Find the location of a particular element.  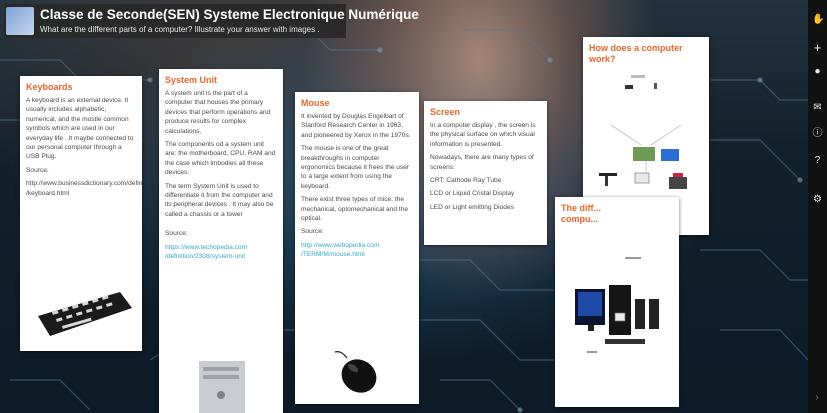

screen-type-item: LED or Light emitting Diodes is located at coordinates (472, 207).